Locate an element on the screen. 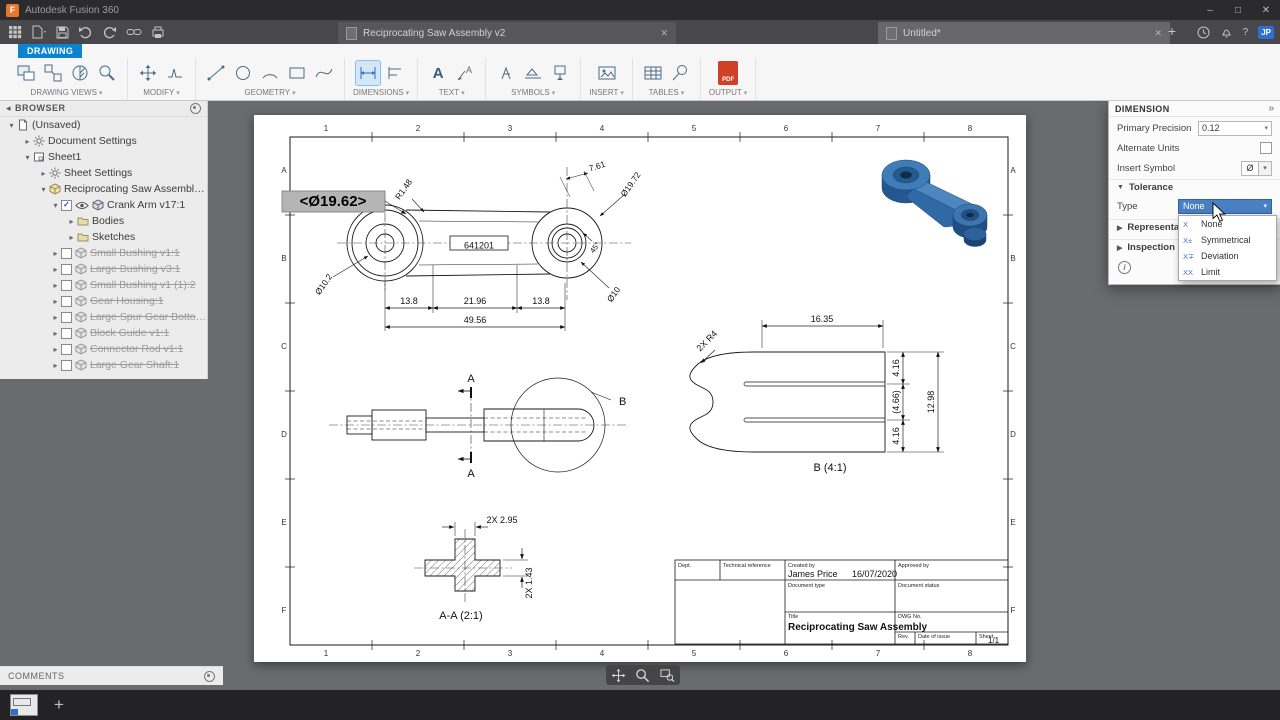  leader-text-icon: A is located at coordinates (465, 73).